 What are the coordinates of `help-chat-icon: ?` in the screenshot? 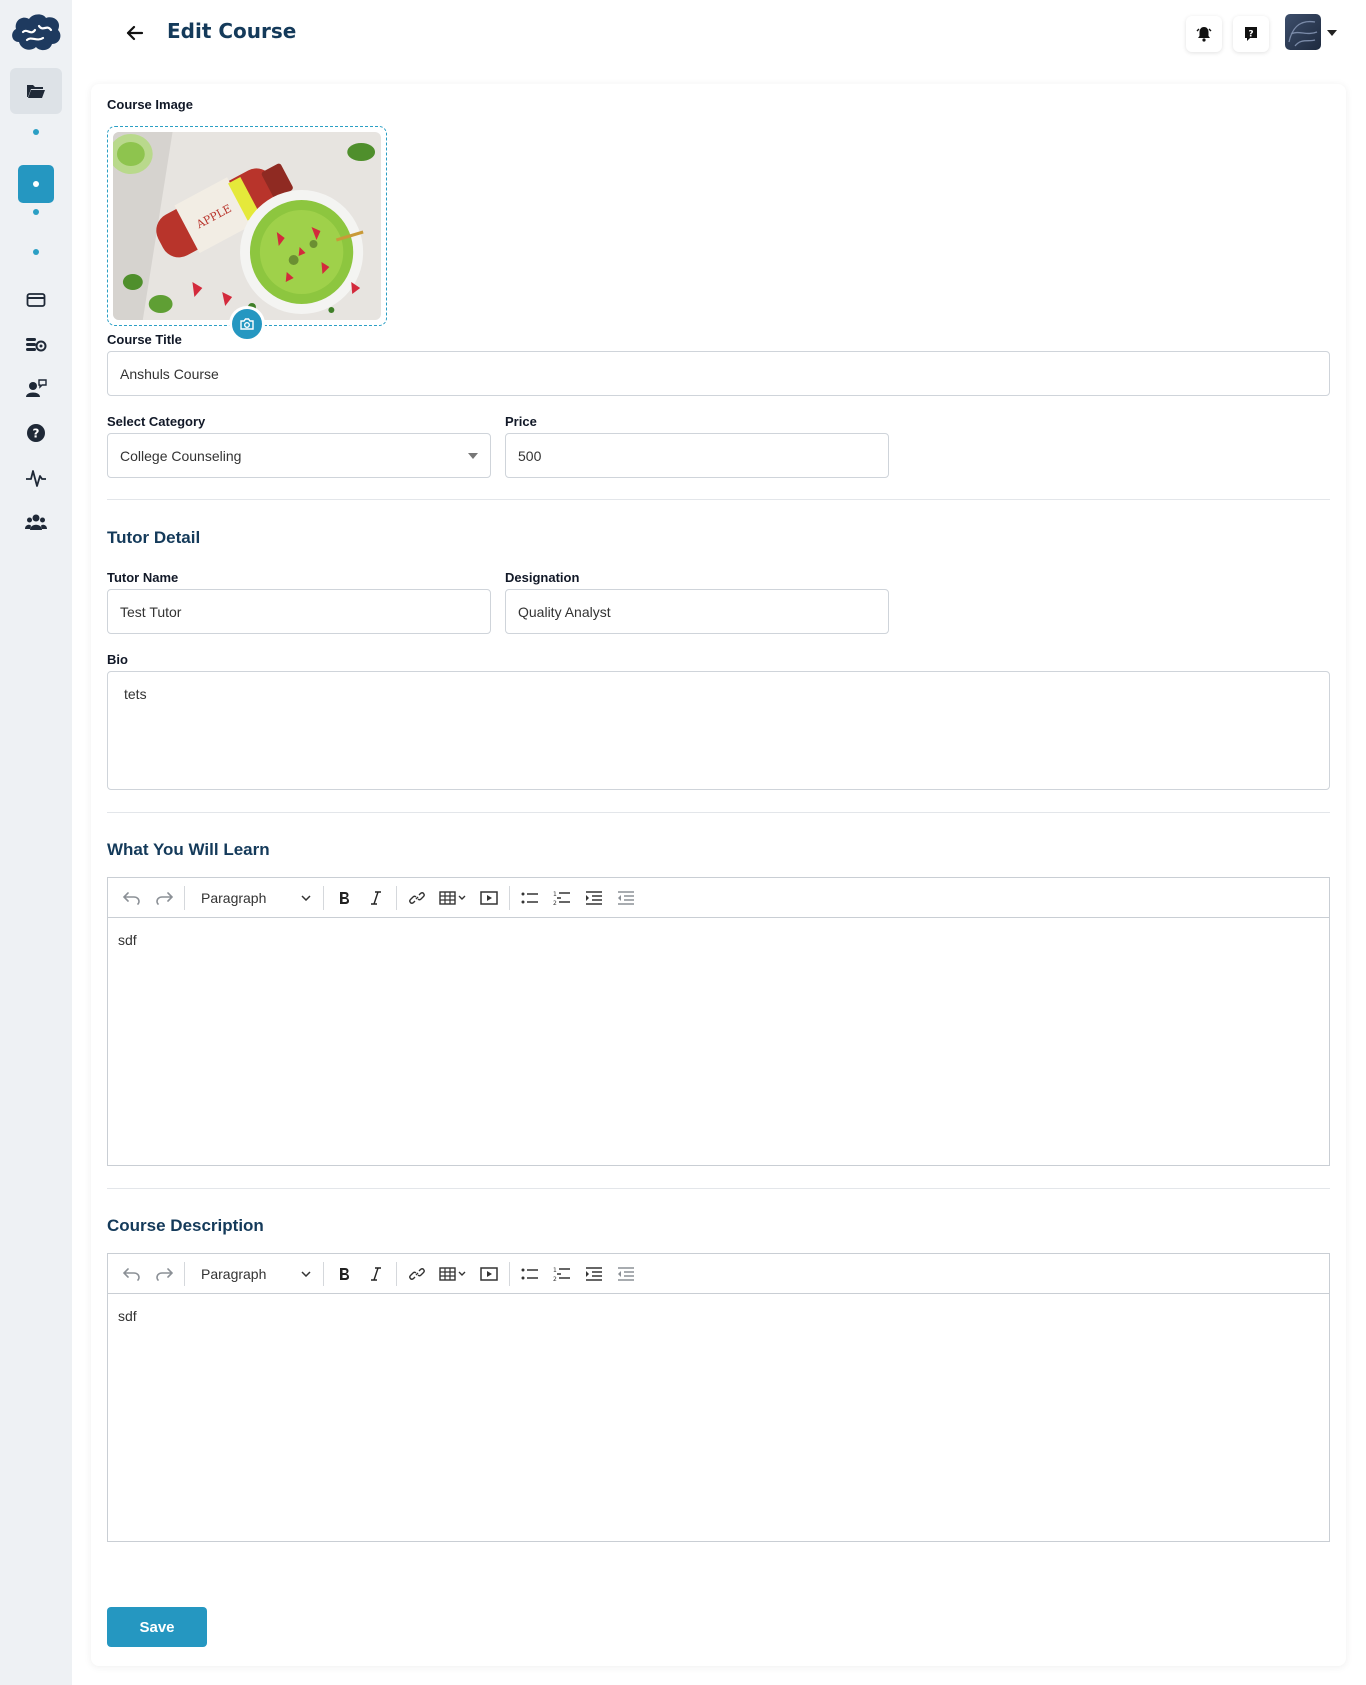 It's located at (1251, 34).